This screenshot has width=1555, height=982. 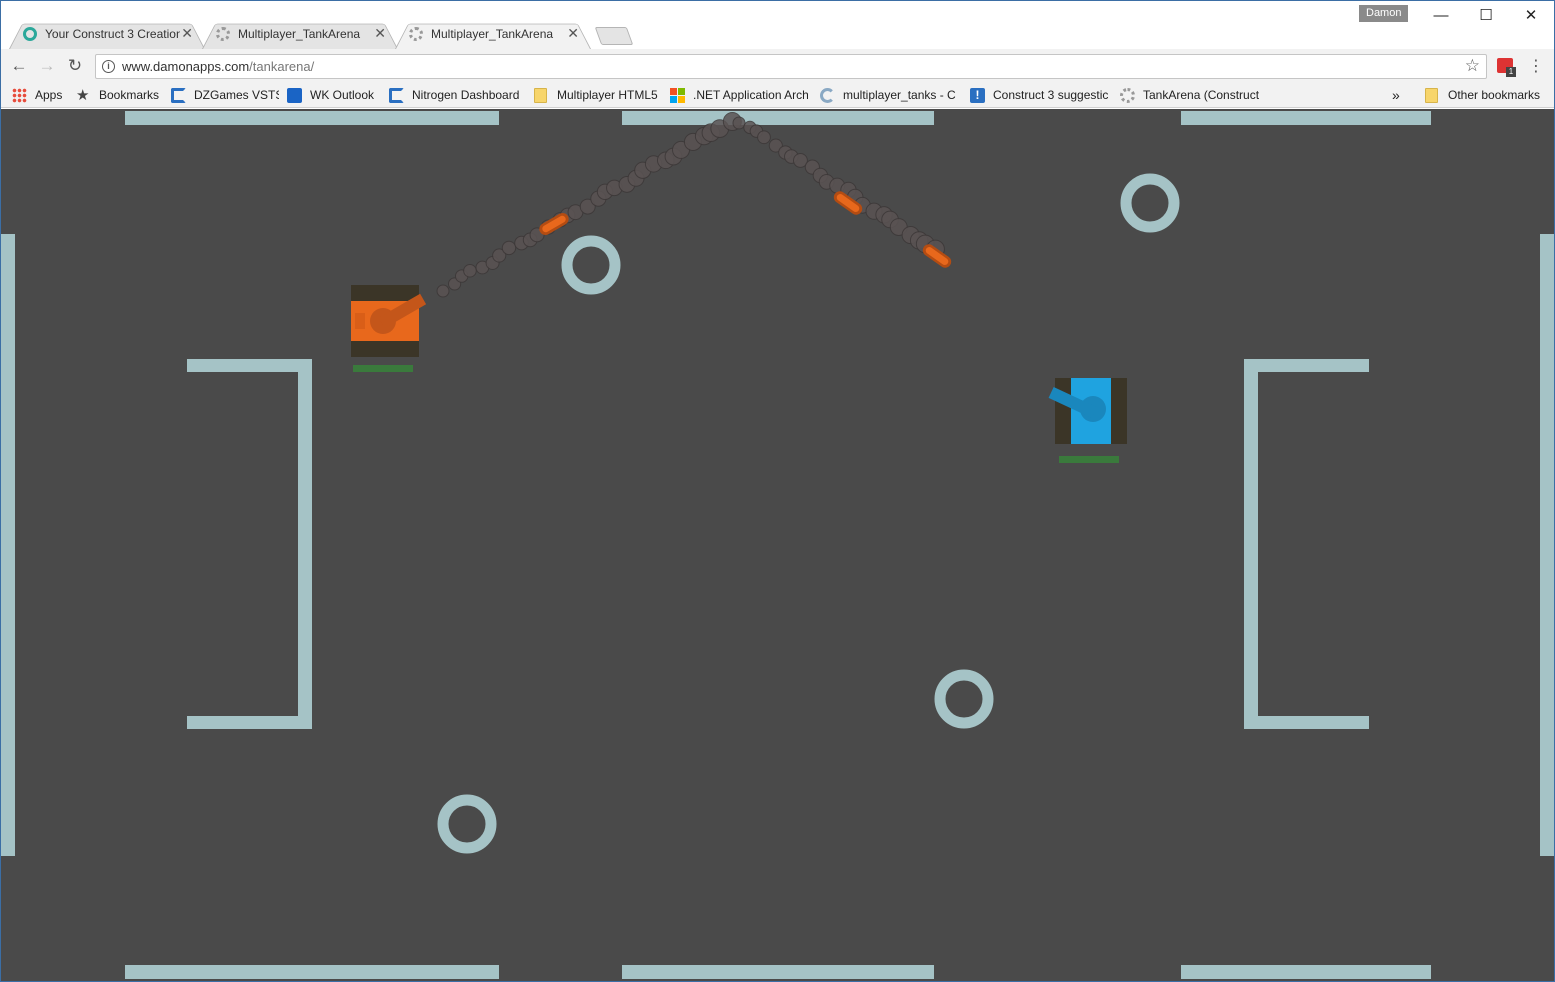 What do you see at coordinates (614, 36) in the screenshot?
I see `new-tab-button` at bounding box center [614, 36].